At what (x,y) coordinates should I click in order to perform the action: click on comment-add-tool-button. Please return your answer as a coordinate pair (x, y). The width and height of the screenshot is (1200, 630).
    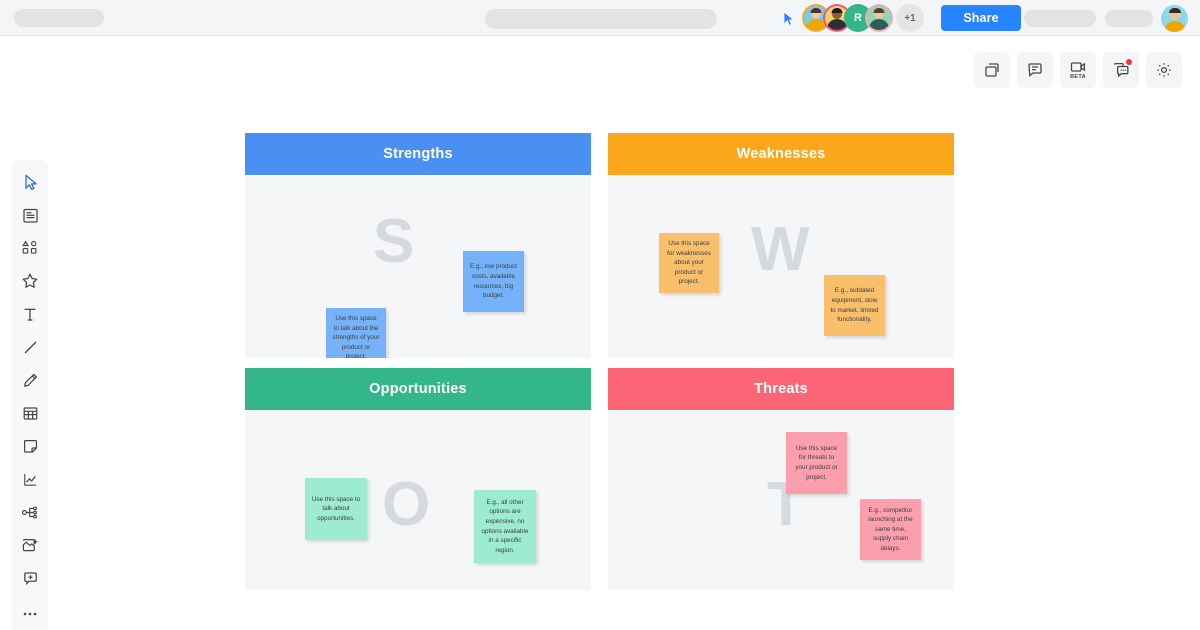
    Looking at the image, I should click on (30, 580).